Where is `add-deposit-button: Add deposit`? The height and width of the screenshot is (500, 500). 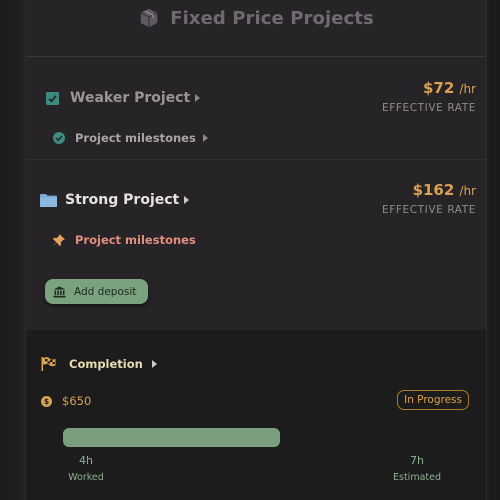 add-deposit-button: Add deposit is located at coordinates (97, 291).